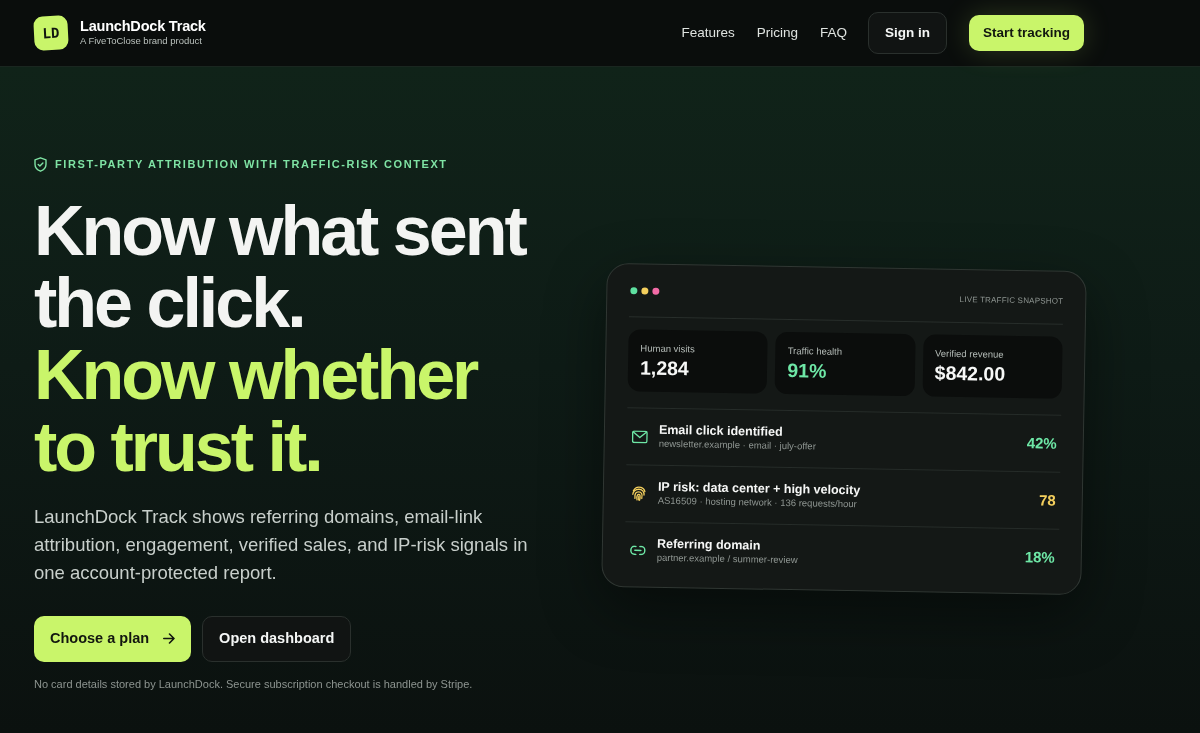  What do you see at coordinates (970, 373) in the screenshot?
I see `stat-value: $842.00` at bounding box center [970, 373].